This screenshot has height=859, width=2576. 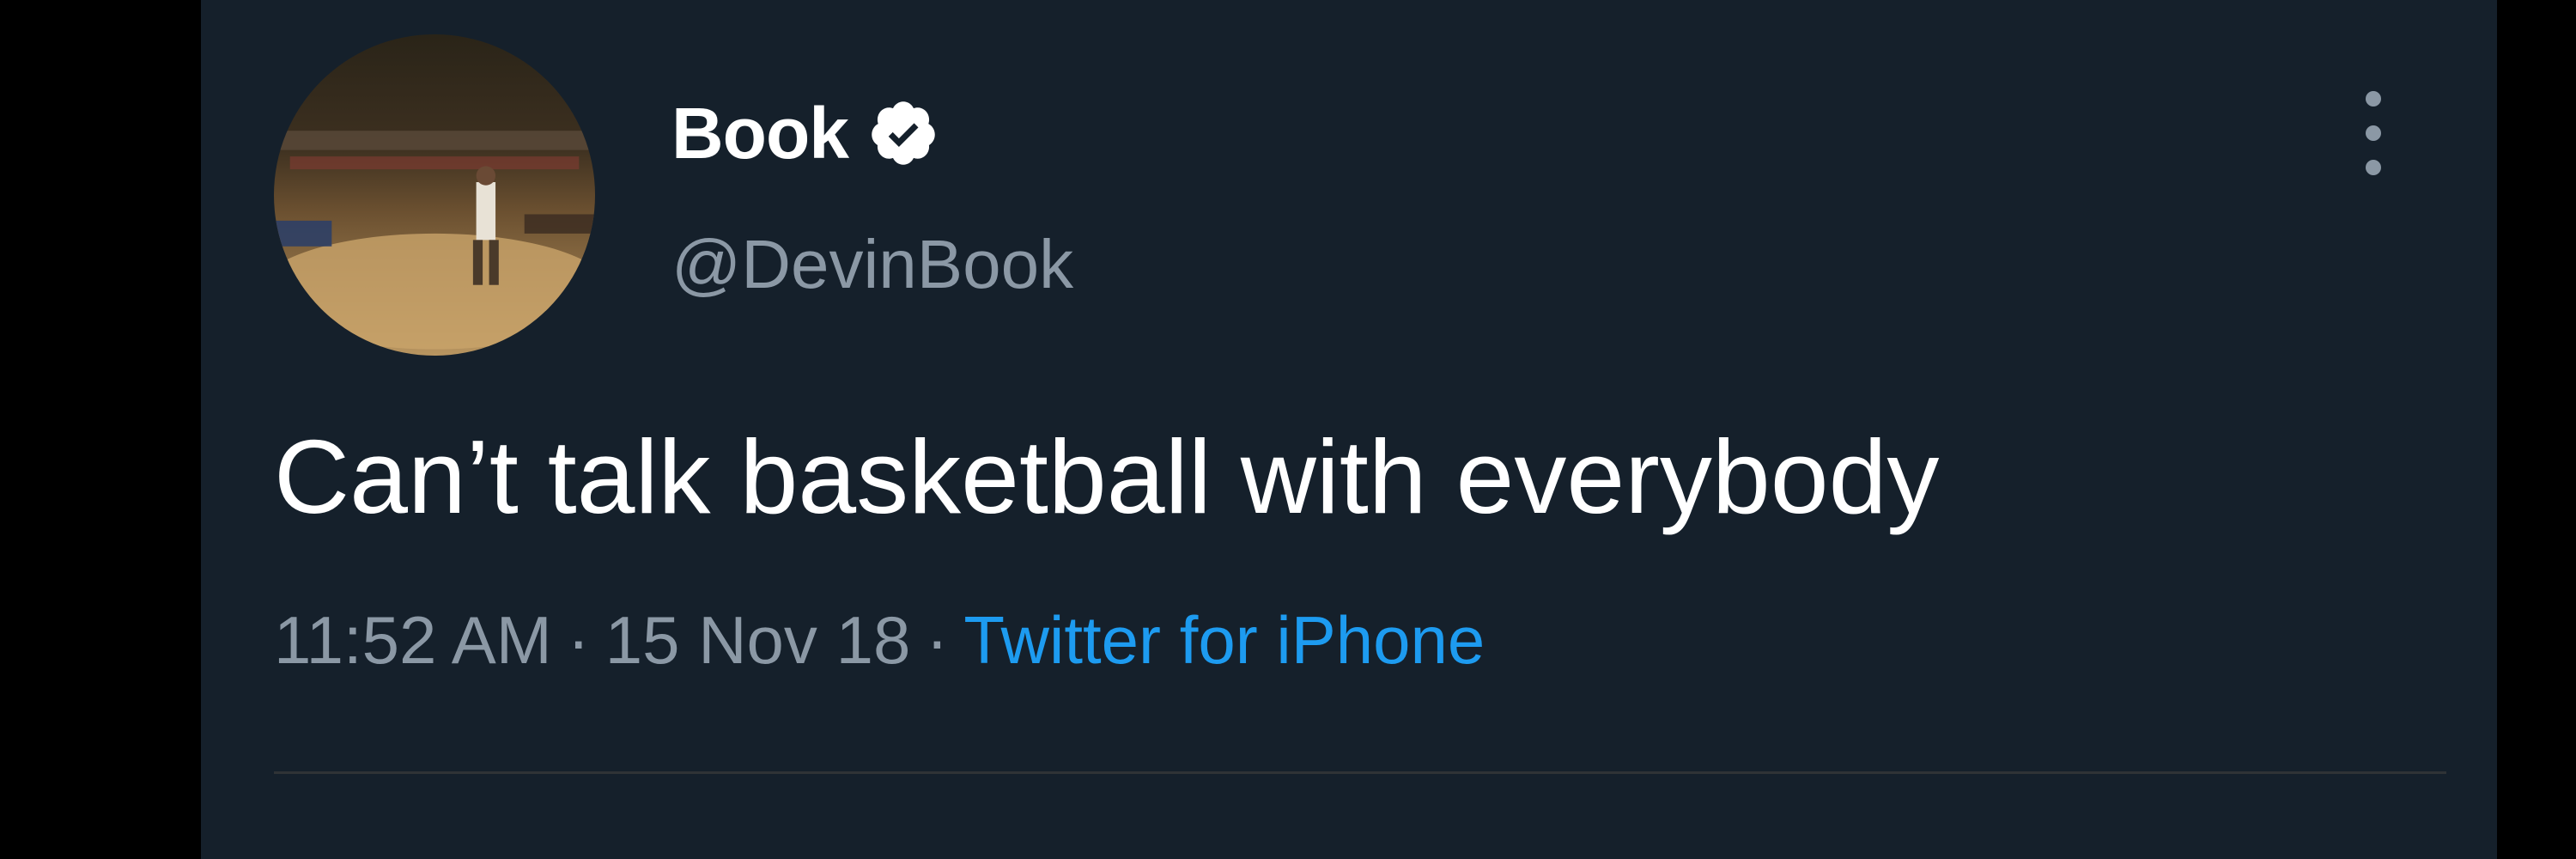 I want to click on author-name-row: Book, so click(x=805, y=133).